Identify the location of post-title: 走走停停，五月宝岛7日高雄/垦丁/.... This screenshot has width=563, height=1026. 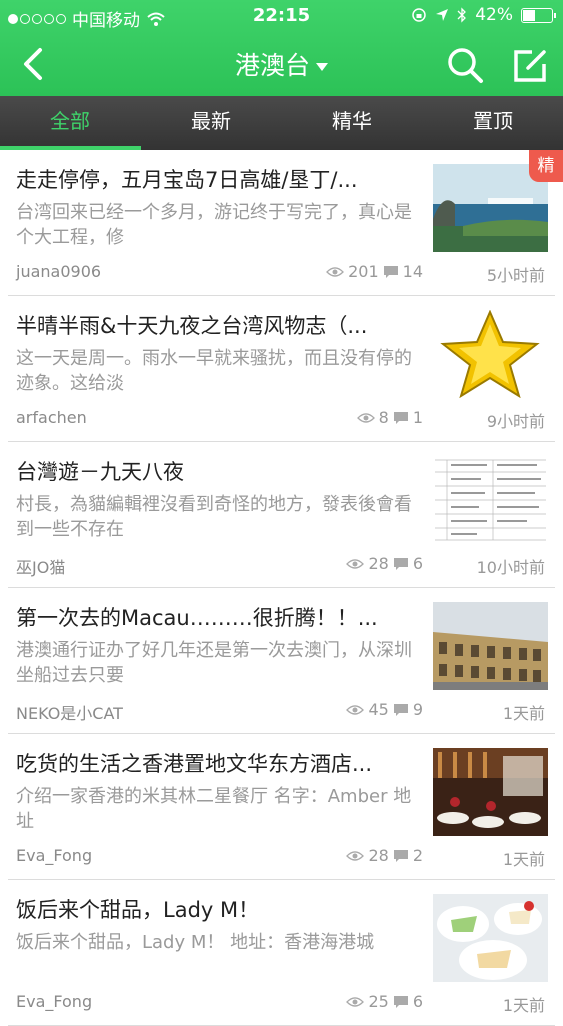
(187, 180).